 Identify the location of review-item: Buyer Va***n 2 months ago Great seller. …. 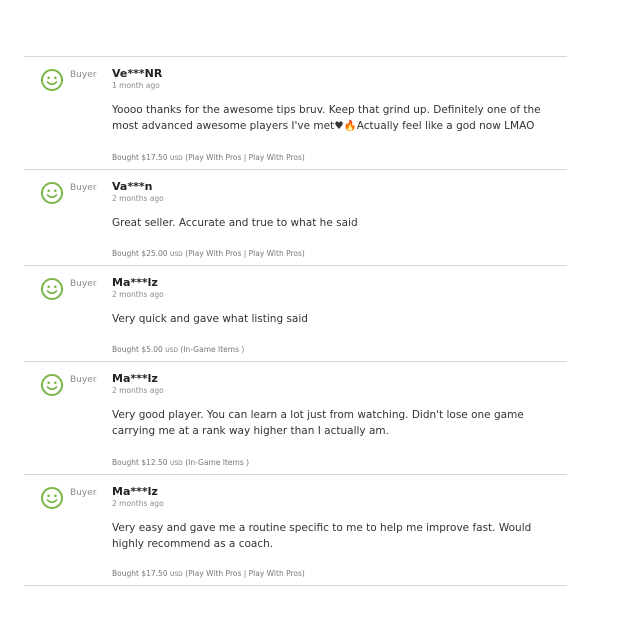
(295, 217).